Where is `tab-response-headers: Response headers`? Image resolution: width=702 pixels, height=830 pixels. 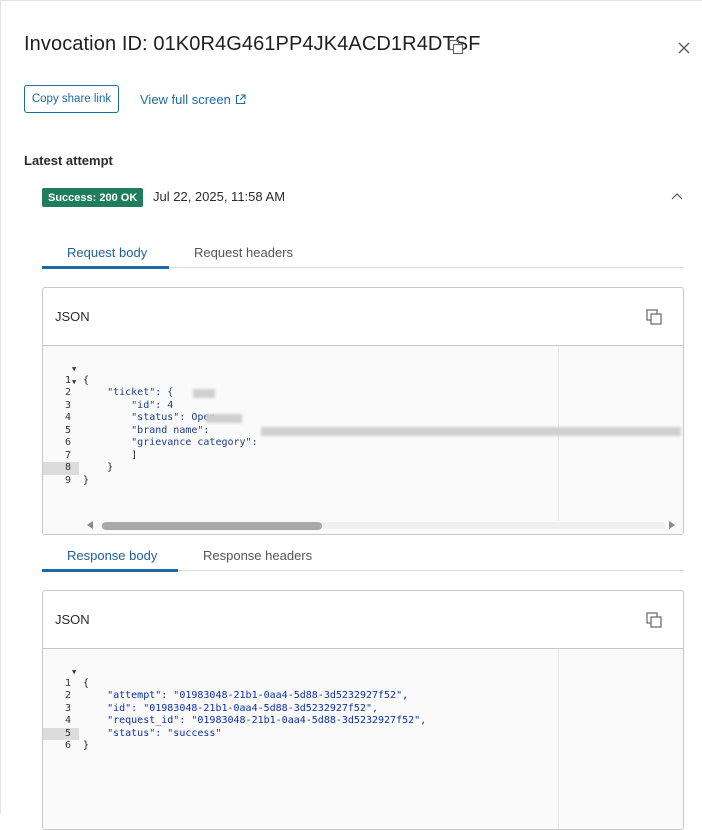 tab-response-headers: Response headers is located at coordinates (257, 555).